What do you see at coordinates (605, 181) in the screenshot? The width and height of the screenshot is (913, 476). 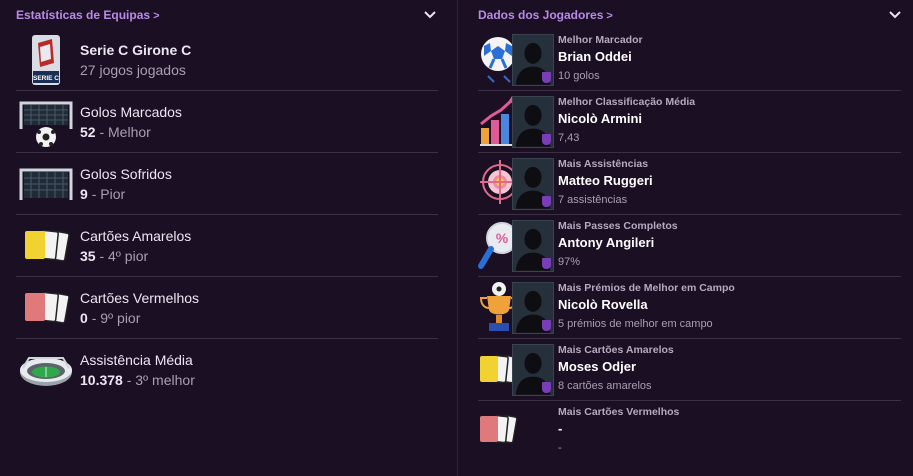 I see `player-name: Matteo Ruggeri` at bounding box center [605, 181].